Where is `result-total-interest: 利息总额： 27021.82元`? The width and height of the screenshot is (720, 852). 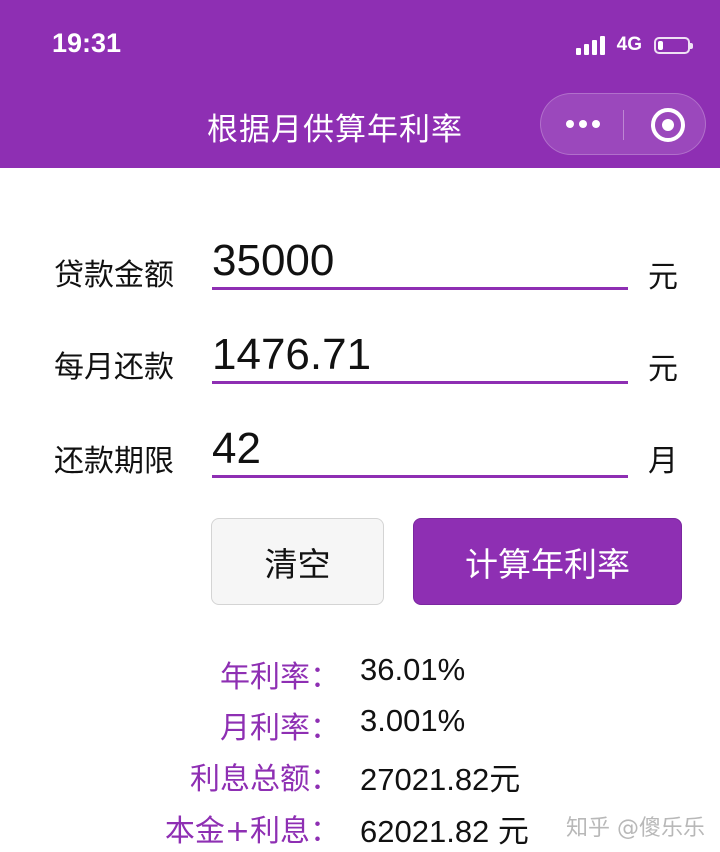 result-total-interest: 利息总额： 27021.82元 is located at coordinates (360, 775).